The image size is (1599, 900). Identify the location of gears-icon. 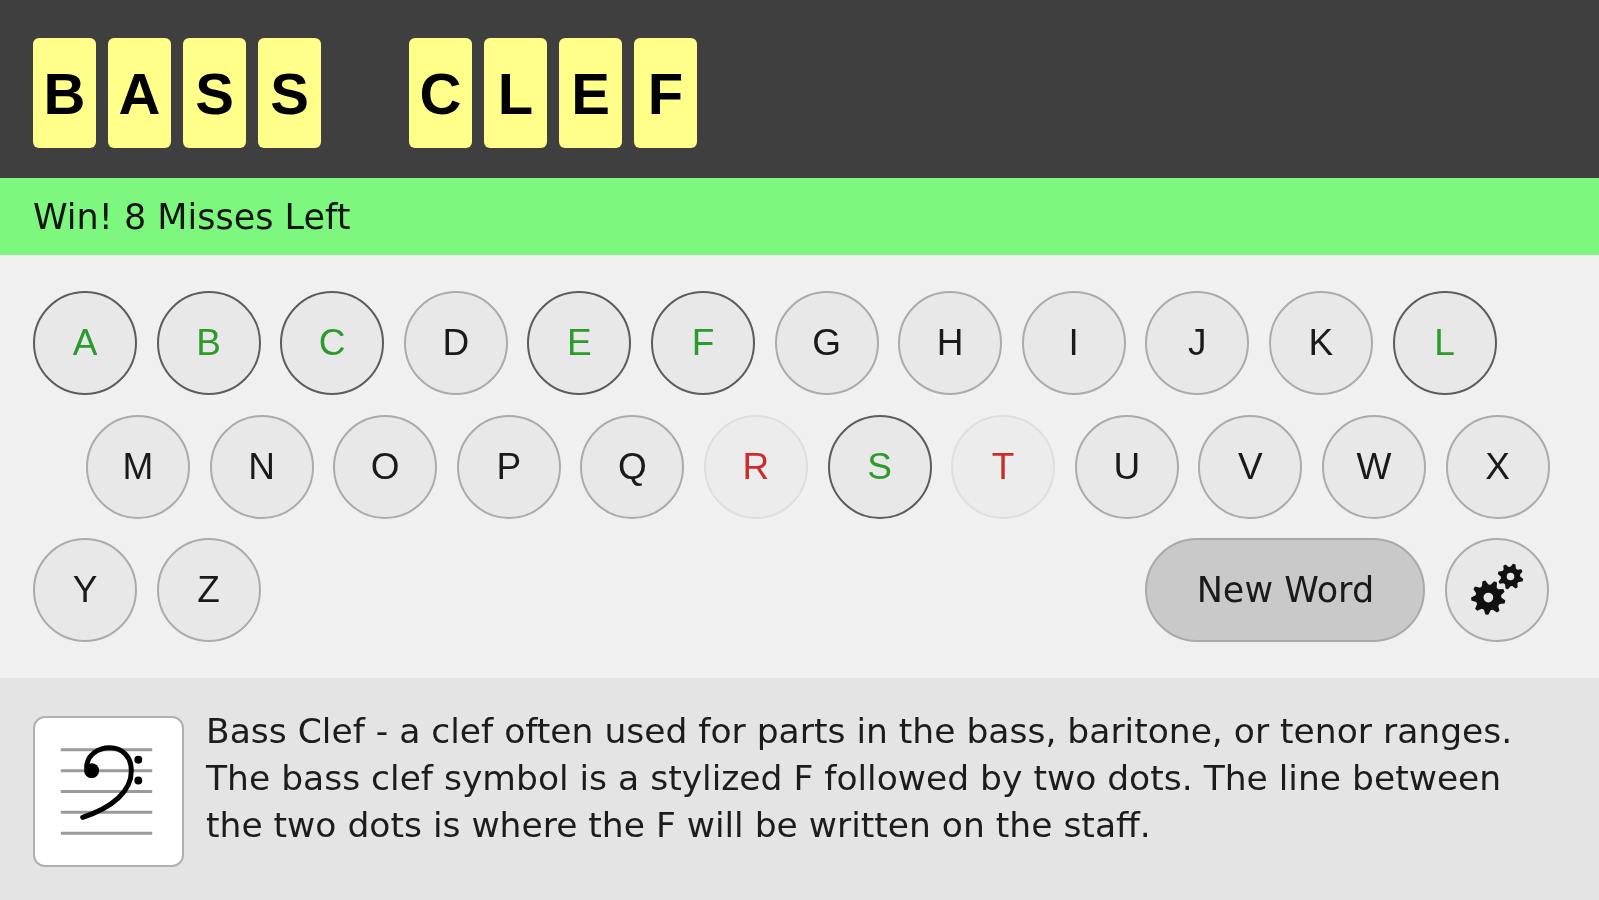
(1497, 590).